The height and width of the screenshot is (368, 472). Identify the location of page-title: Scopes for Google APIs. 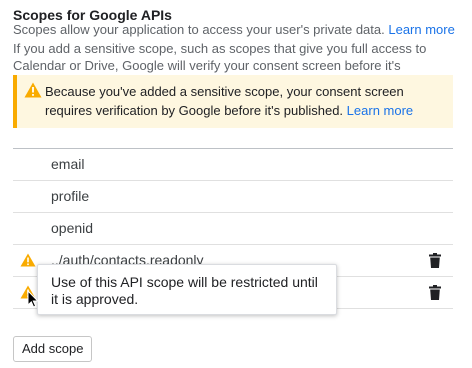
(92, 15).